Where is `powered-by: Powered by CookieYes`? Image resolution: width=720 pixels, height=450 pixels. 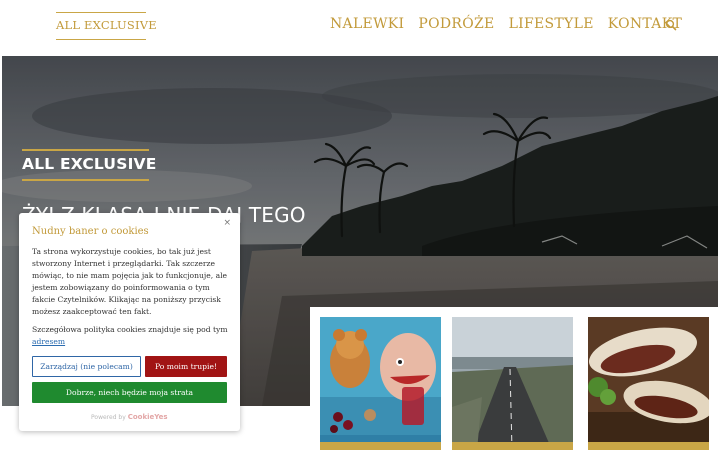 powered-by: Powered by CookieYes is located at coordinates (129, 417).